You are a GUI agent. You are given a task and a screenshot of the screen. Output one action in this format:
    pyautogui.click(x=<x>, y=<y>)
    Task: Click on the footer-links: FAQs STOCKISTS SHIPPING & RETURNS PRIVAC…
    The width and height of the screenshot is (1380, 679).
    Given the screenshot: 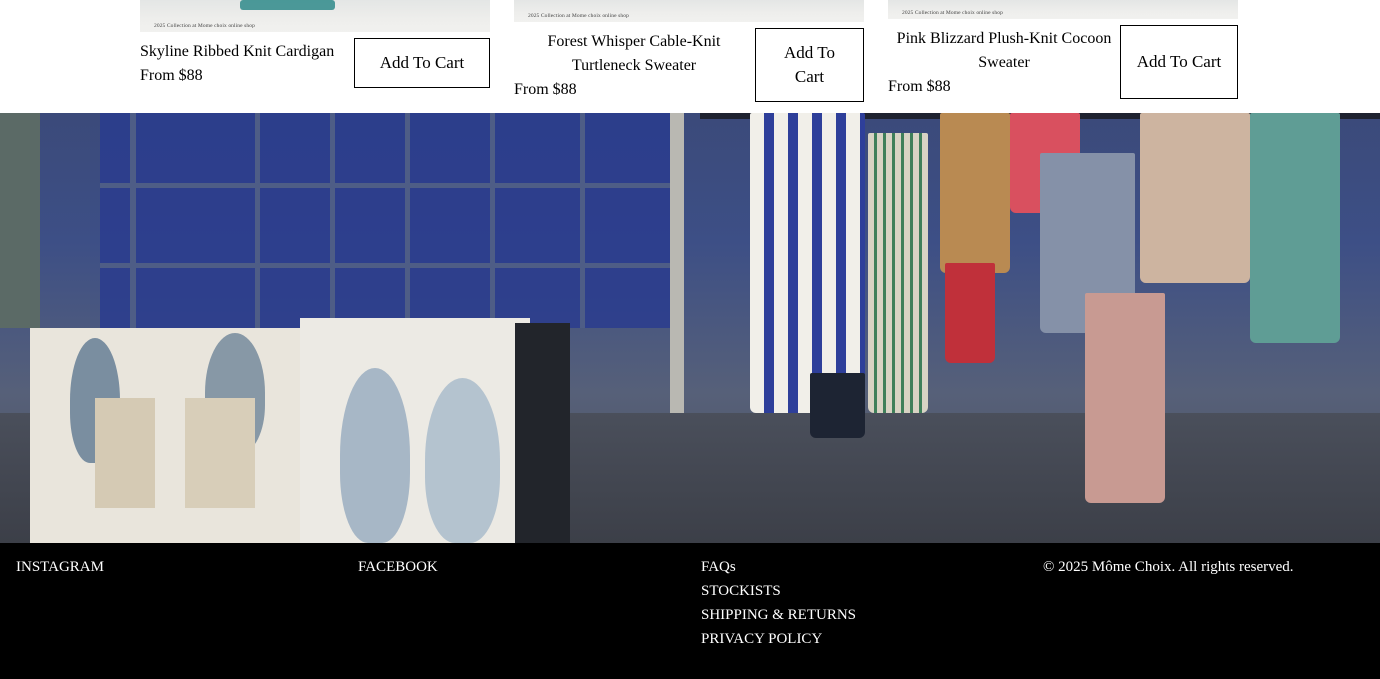 What is the action you would take?
    pyautogui.click(x=778, y=603)
    